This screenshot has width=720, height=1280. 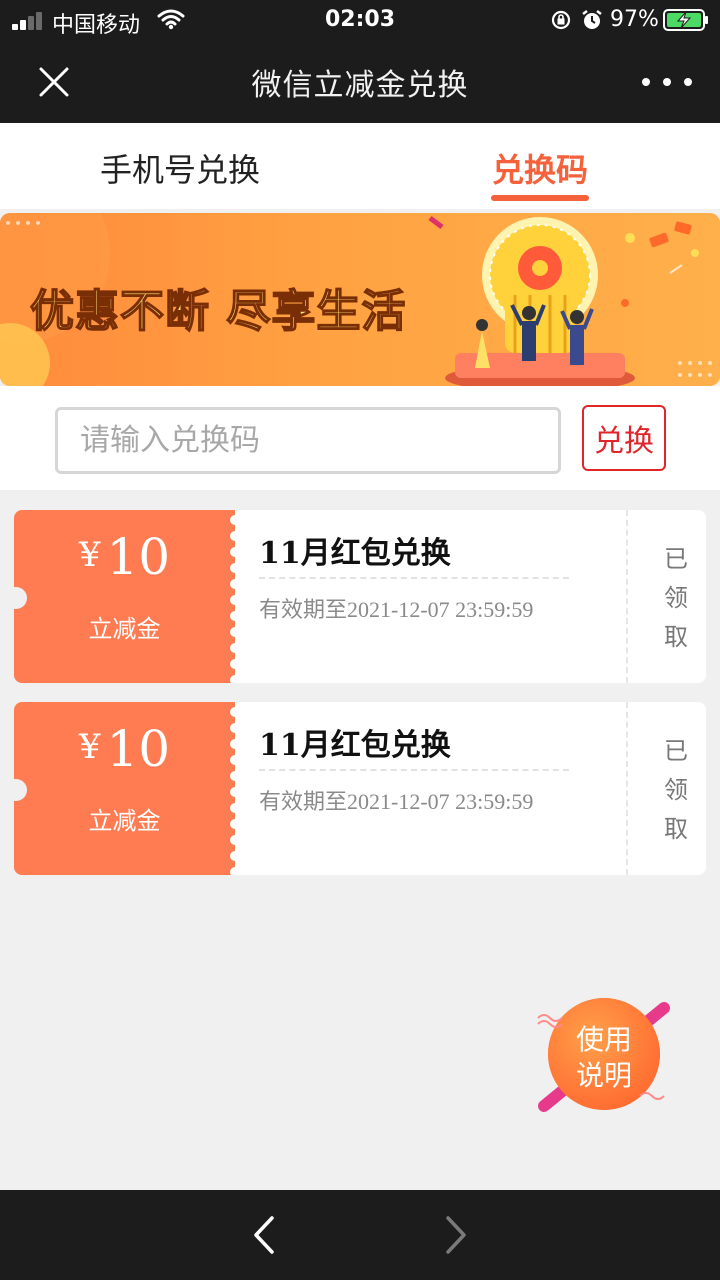 What do you see at coordinates (218, 311) in the screenshot?
I see `banner-slogan: 优惠不断 尽享生活` at bounding box center [218, 311].